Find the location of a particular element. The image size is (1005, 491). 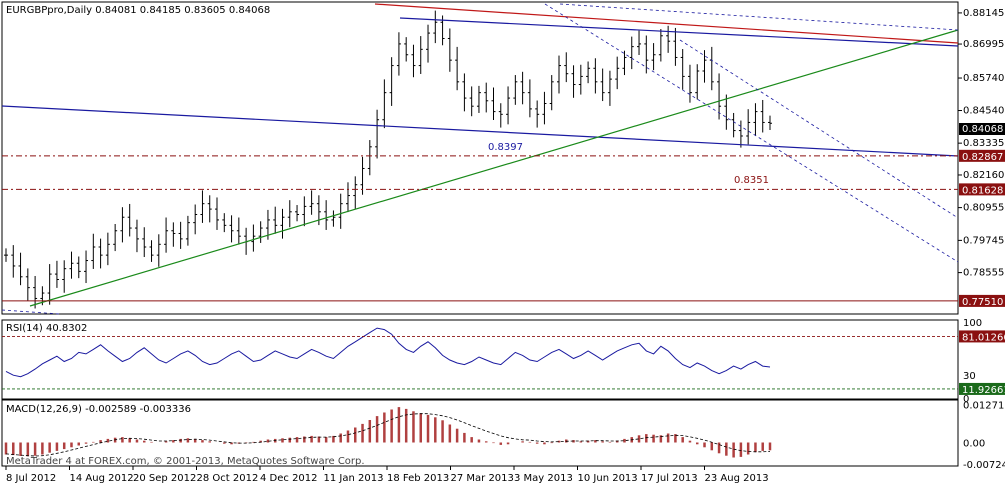

rsi-panel: RSI(14) 40.8302 is located at coordinates (480, 356).